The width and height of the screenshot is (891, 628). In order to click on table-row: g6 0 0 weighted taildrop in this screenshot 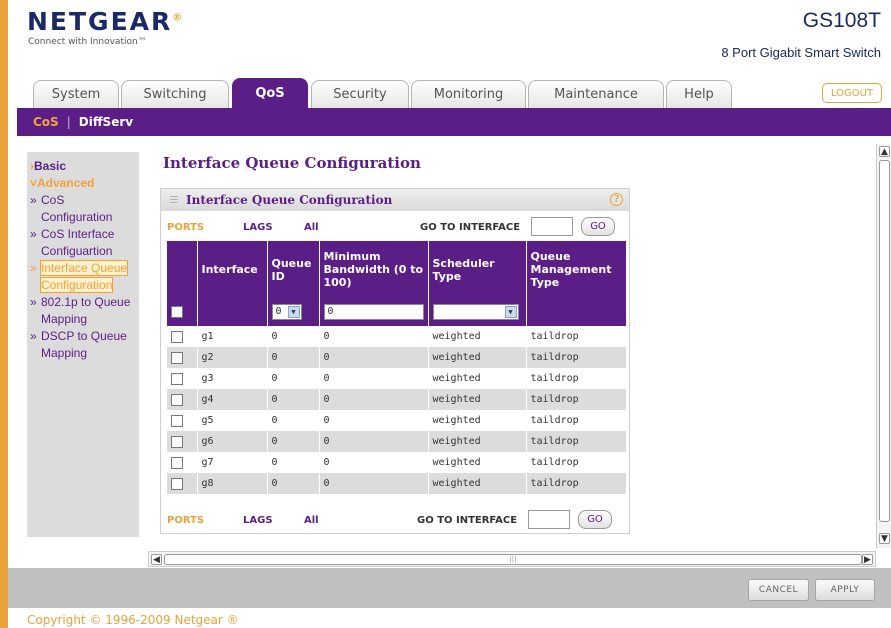, I will do `click(397, 441)`.